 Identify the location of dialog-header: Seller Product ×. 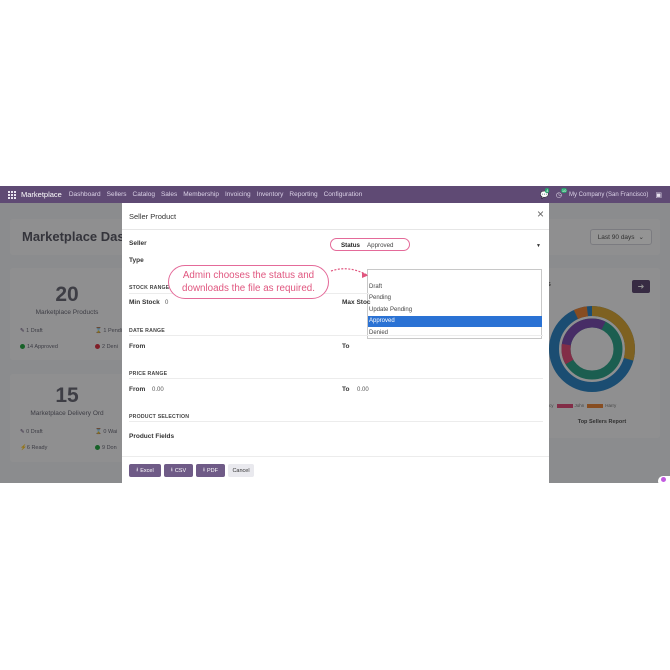
(335, 216).